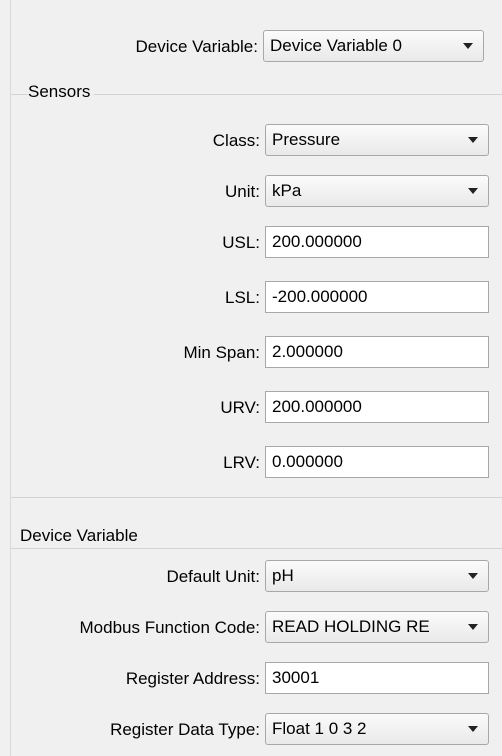 This screenshot has height=756, width=502. Describe the element at coordinates (242, 191) in the screenshot. I see `unit-label: Unit:` at that location.